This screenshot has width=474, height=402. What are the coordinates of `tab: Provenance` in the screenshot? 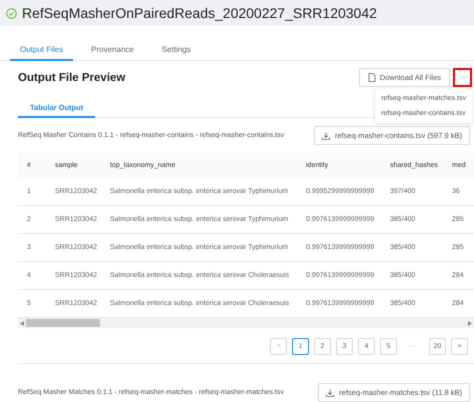 It's located at (112, 50).